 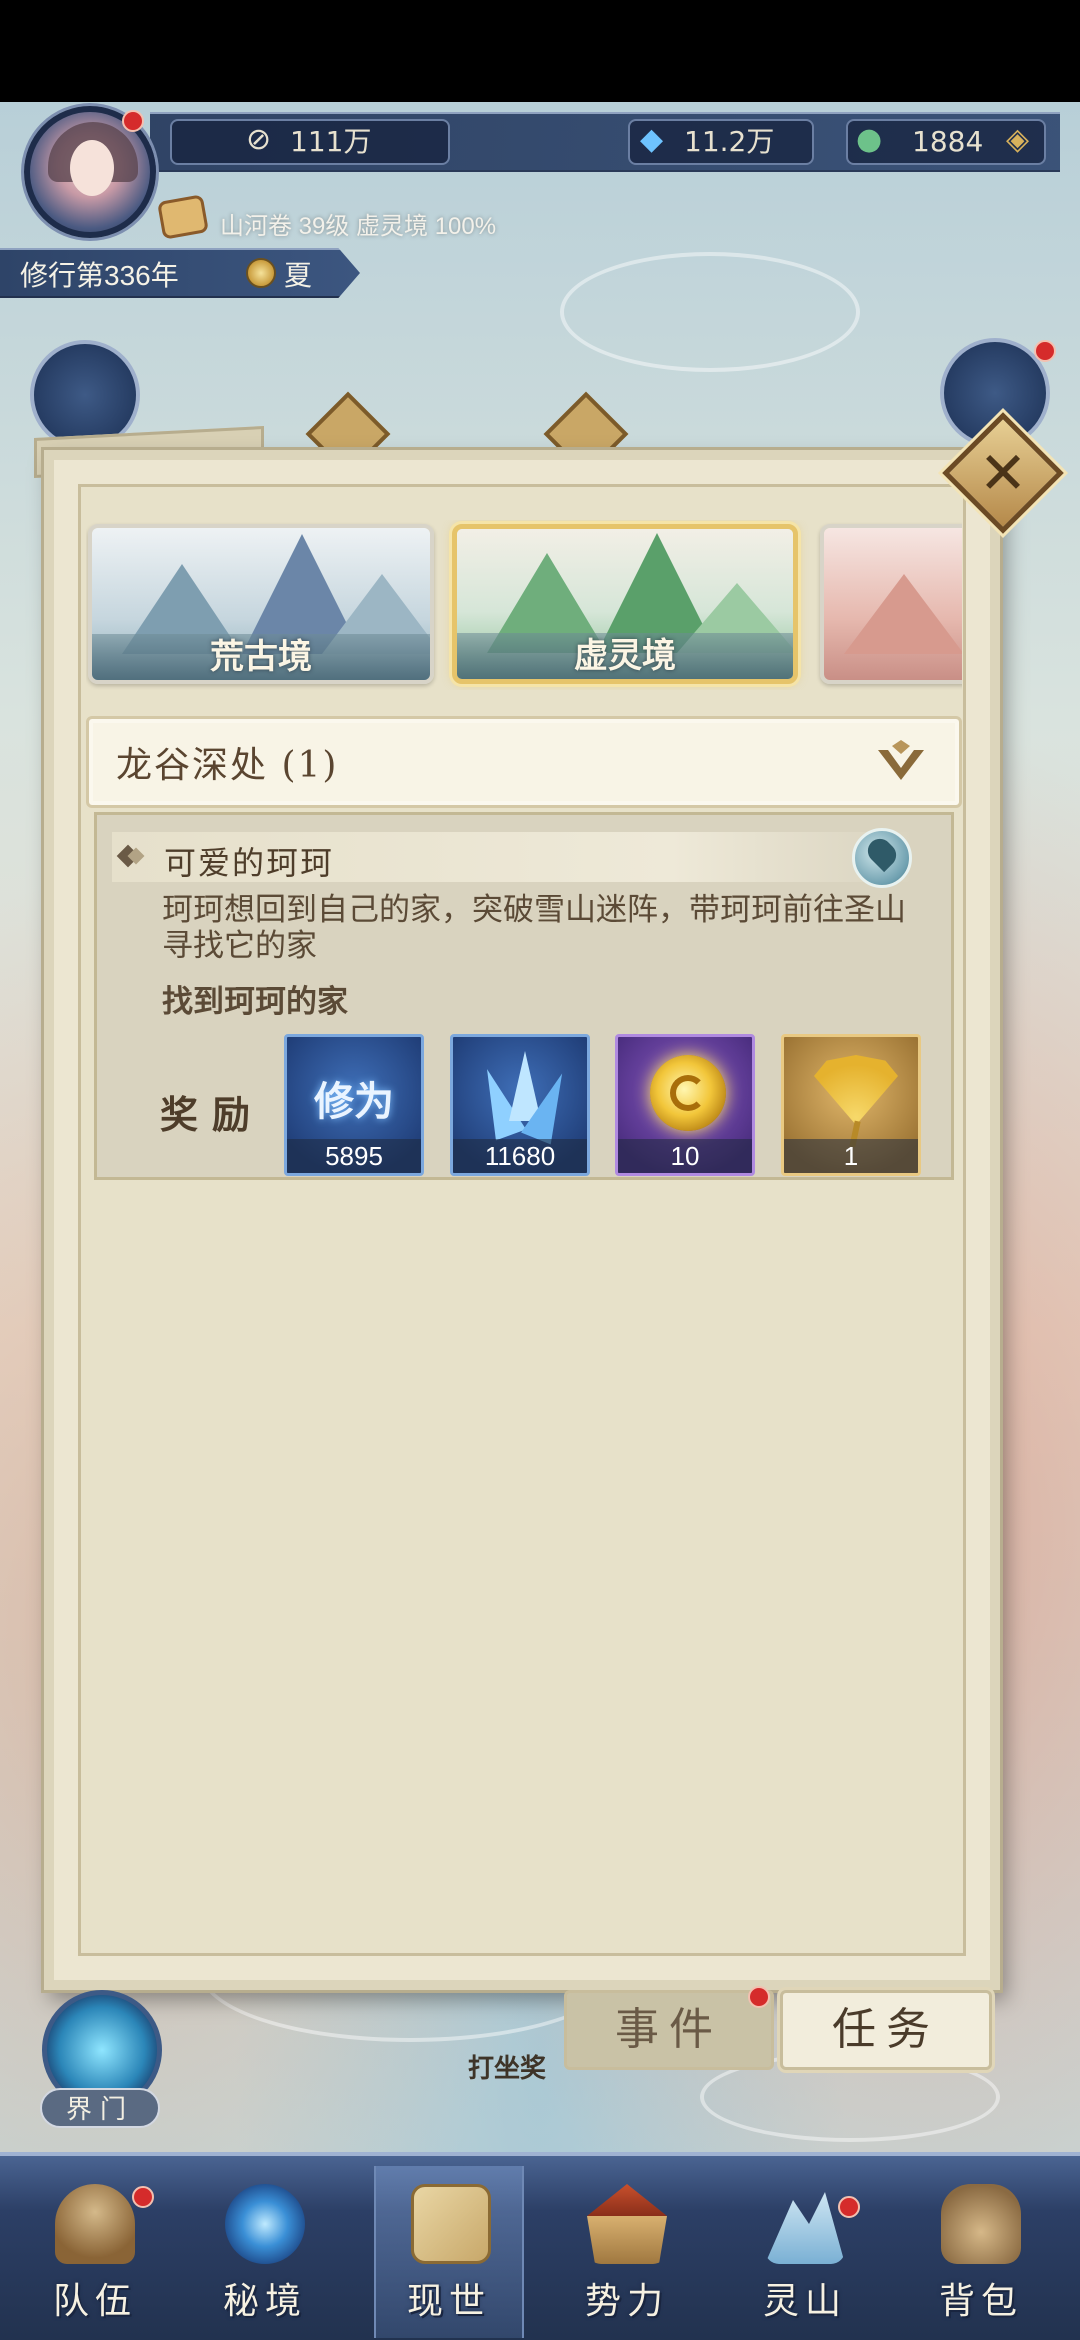 I want to click on backpack-icon, so click(x=981, y=2224).